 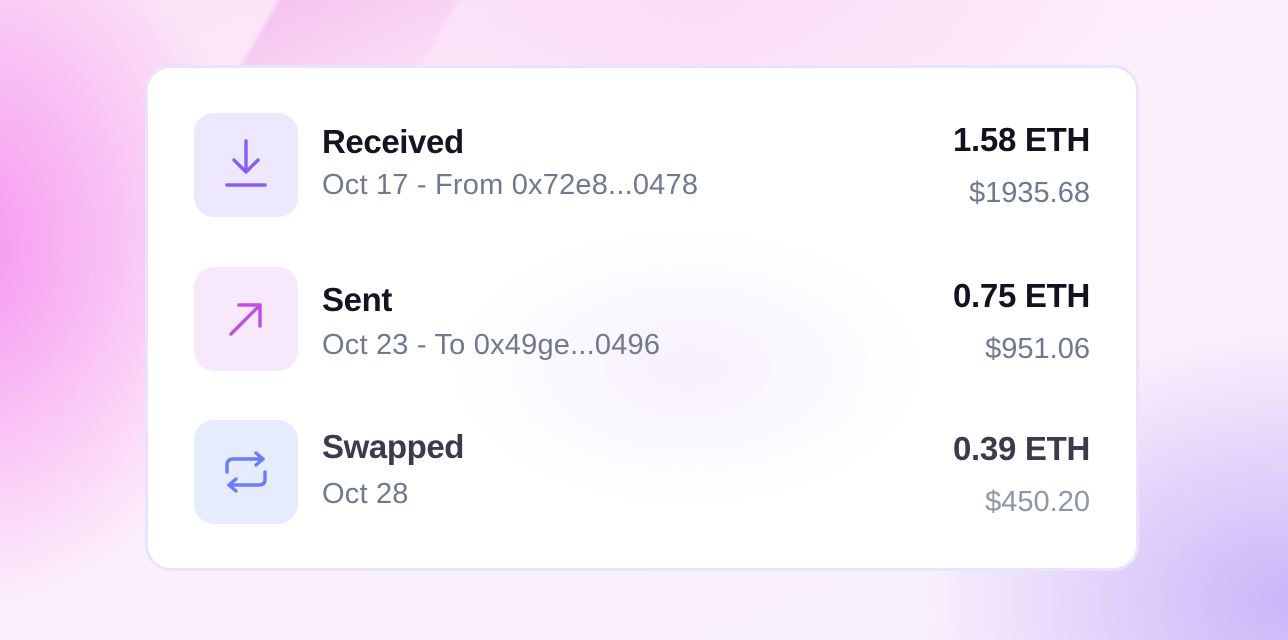 I want to click on swapped-icon-tile, so click(x=246, y=472).